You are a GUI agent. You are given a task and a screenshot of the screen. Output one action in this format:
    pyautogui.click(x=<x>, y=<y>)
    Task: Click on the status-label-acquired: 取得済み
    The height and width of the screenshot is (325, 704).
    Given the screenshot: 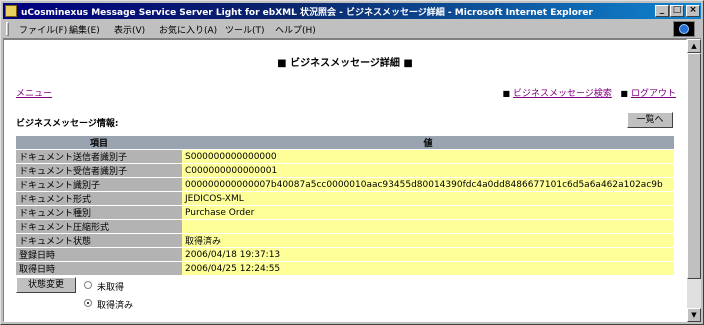 What is the action you would take?
    pyautogui.click(x=115, y=306)
    